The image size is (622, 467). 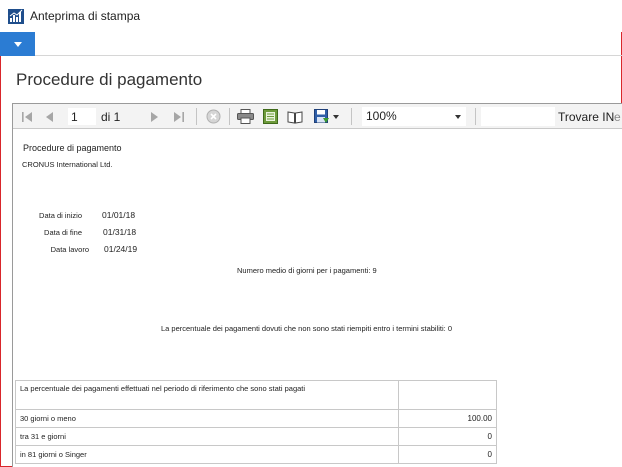 What do you see at coordinates (207, 418) in the screenshot?
I see `row-label: 30 giorni o meno` at bounding box center [207, 418].